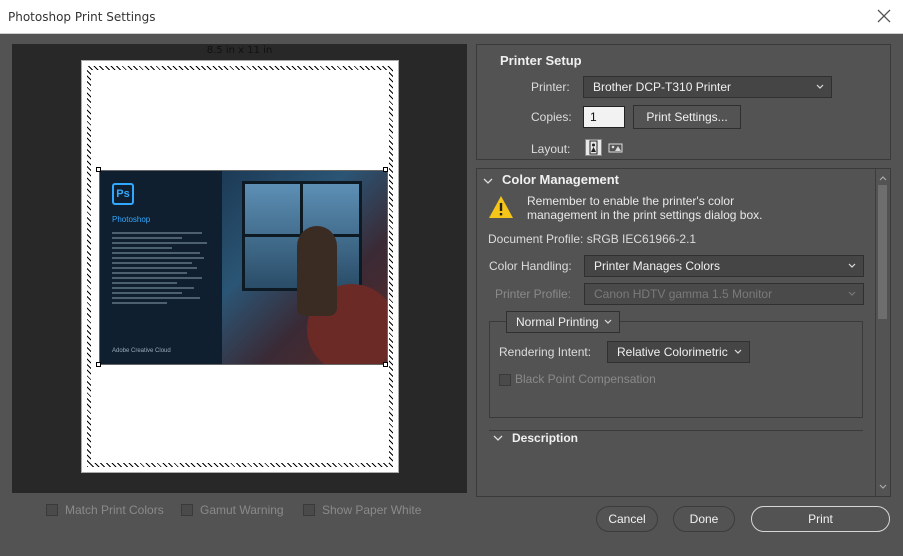  Describe the element at coordinates (593, 147) in the screenshot. I see `portrait-layout-icon` at that location.